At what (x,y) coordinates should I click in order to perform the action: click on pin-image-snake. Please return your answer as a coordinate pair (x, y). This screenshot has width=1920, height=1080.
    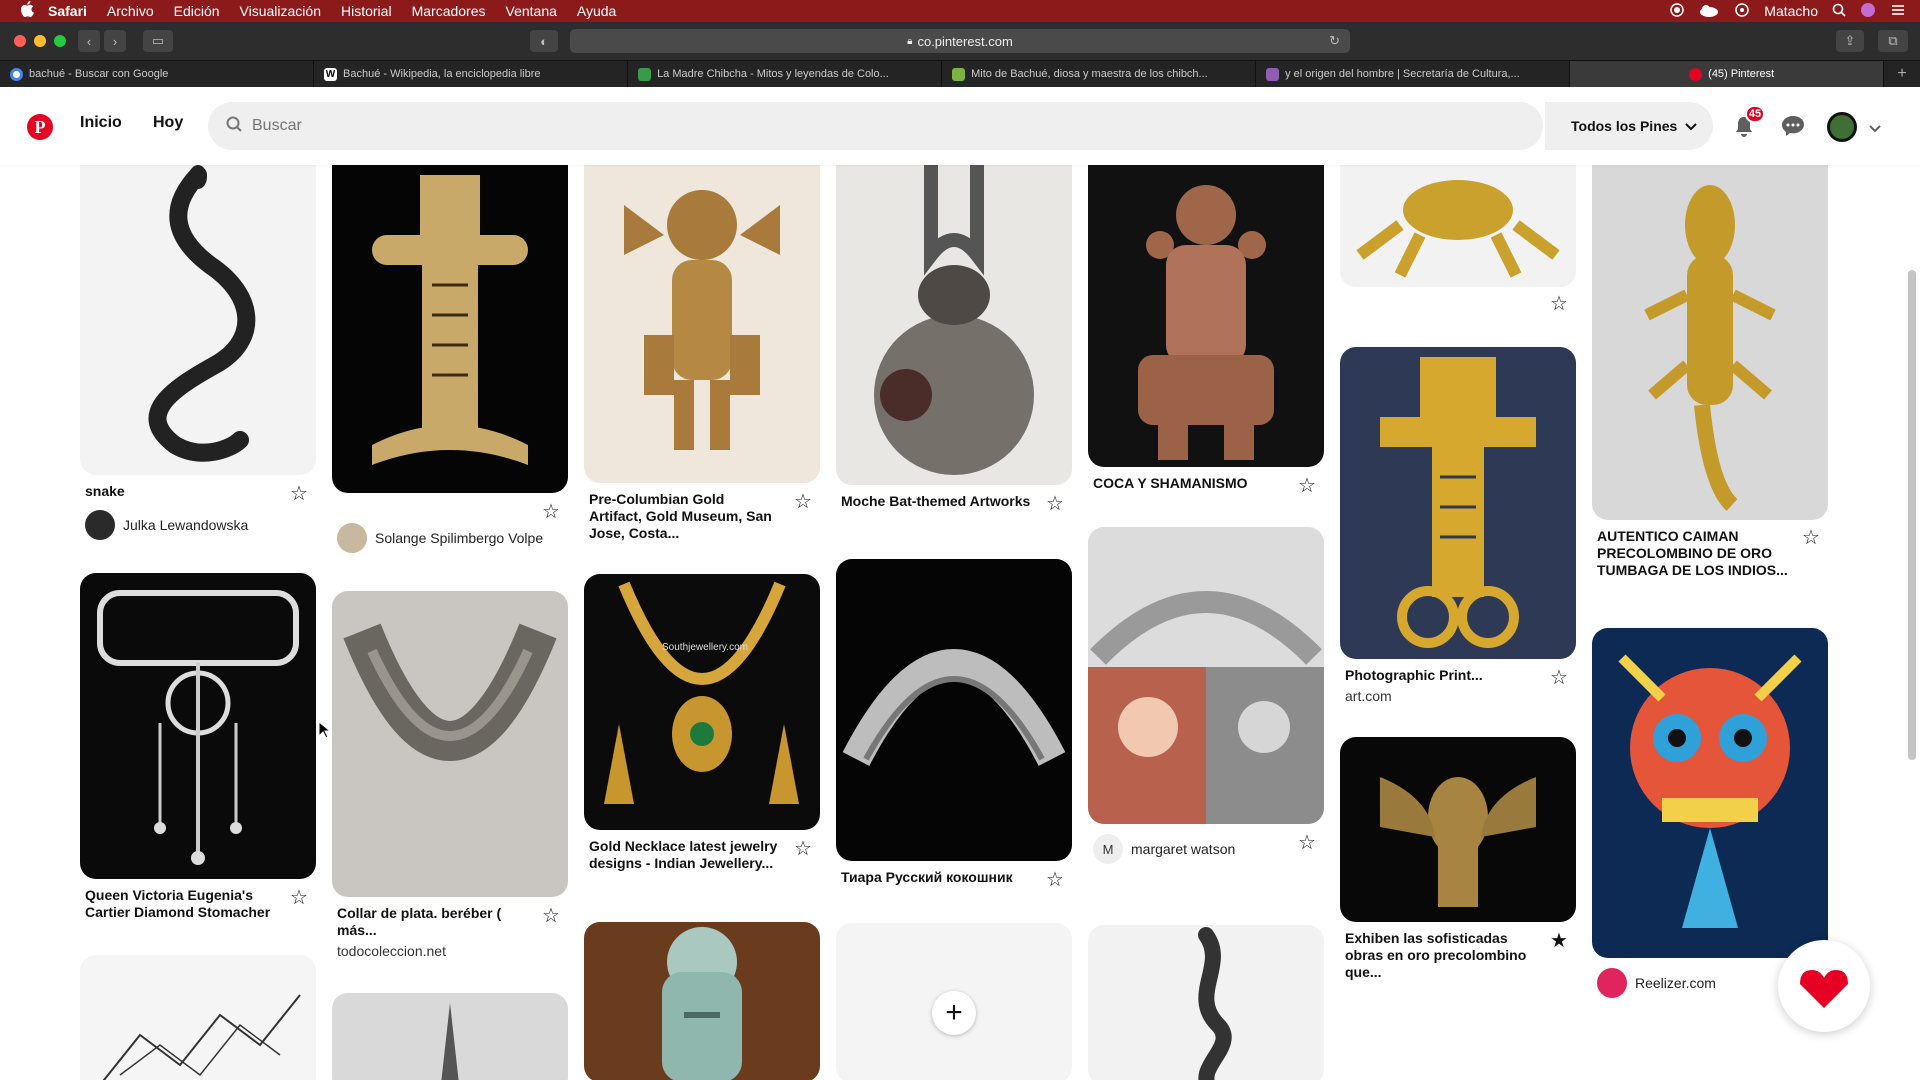
    Looking at the image, I should click on (198, 320).